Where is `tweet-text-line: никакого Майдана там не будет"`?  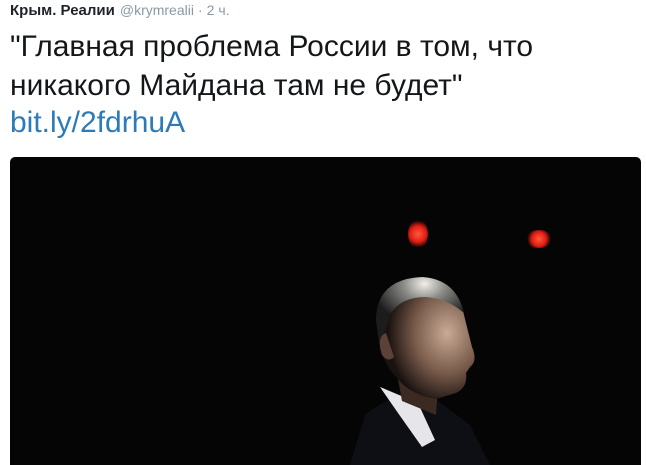 tweet-text-line: никакого Майдана там не будет" is located at coordinates (236, 85).